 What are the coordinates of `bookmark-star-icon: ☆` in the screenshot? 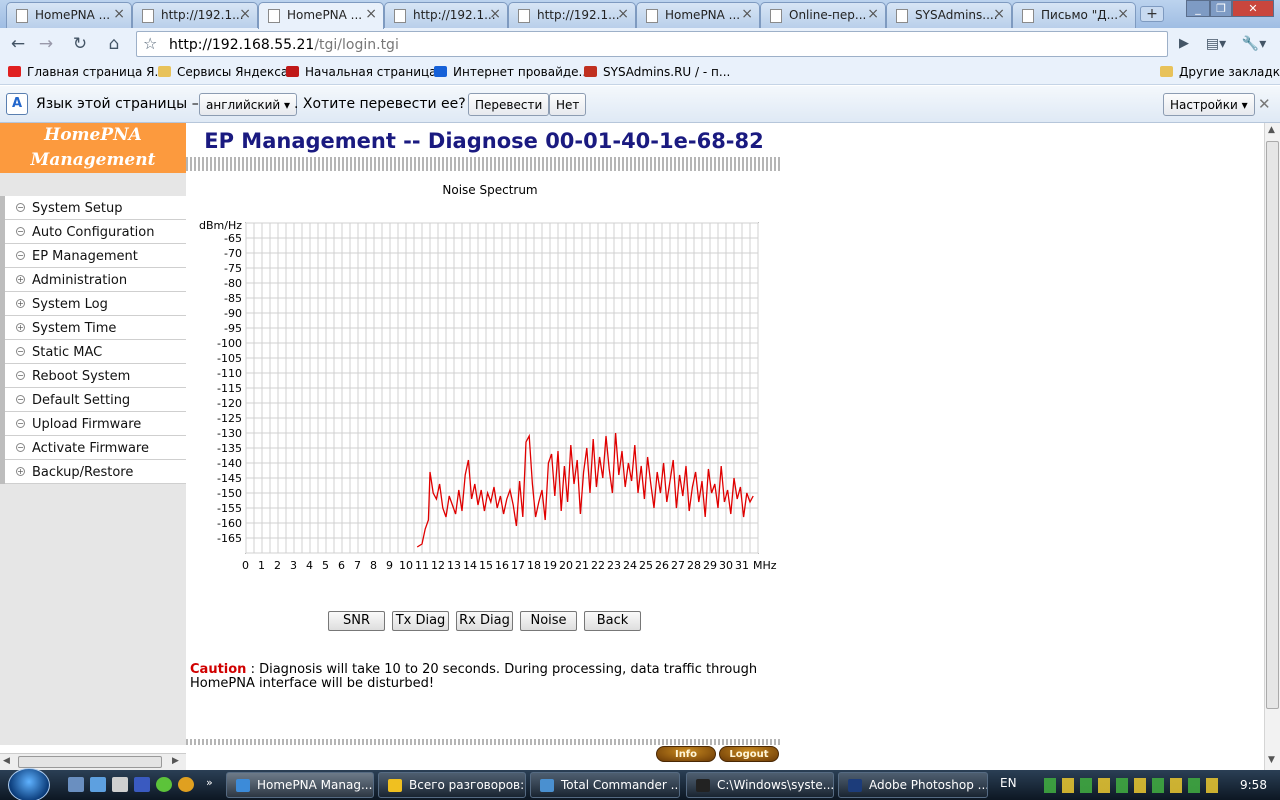 It's located at (150, 43).